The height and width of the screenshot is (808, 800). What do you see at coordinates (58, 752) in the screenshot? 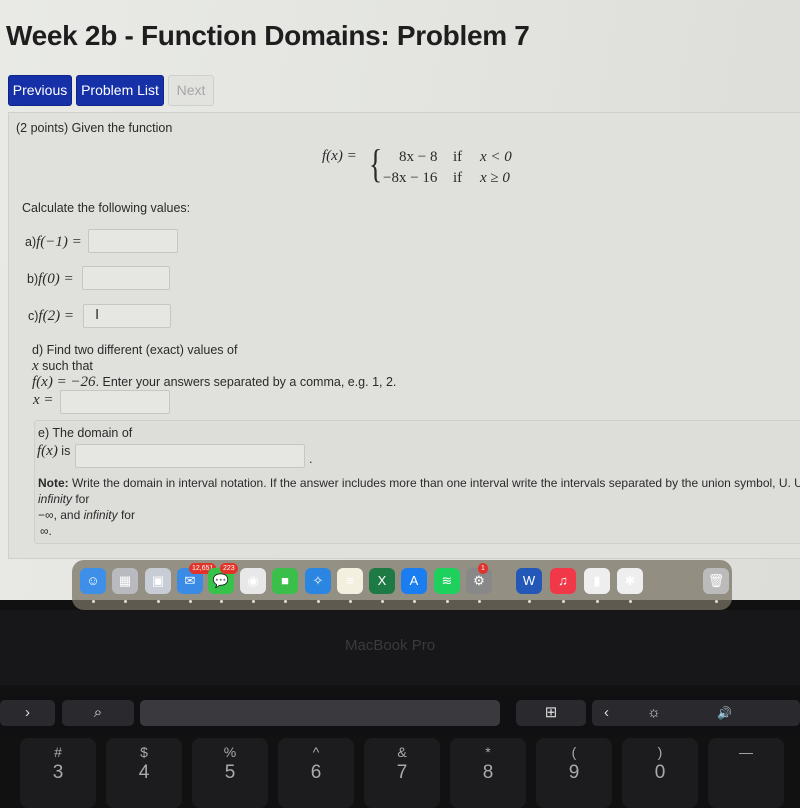
I see `key-top-label: #` at bounding box center [58, 752].